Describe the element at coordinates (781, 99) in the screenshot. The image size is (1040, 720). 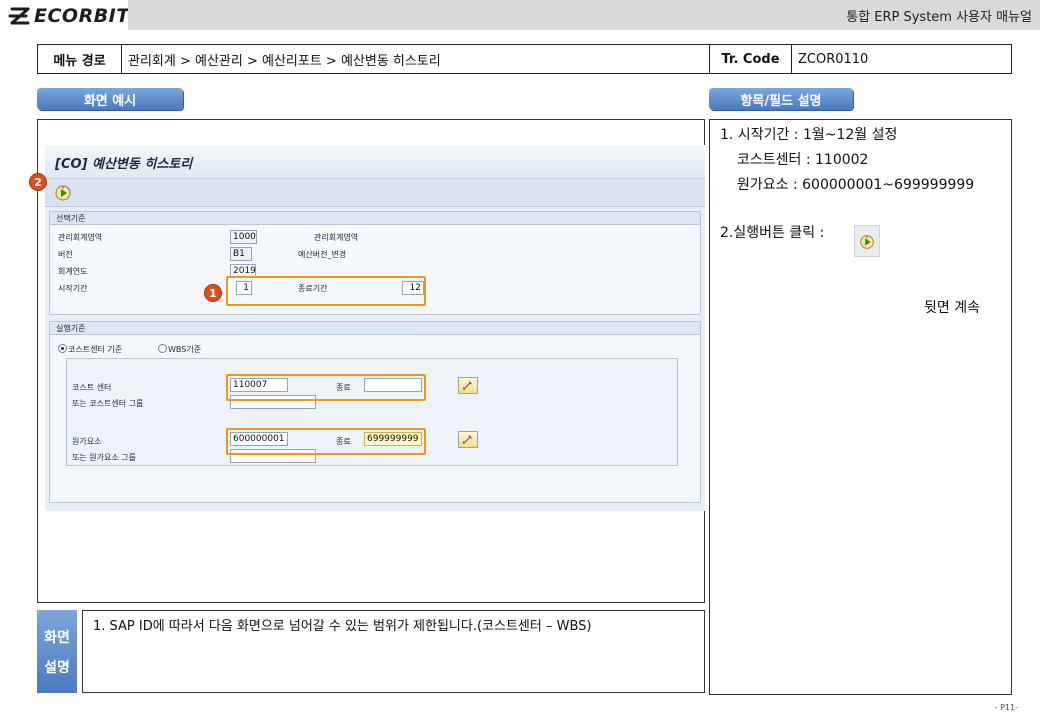
I see `field-description-tab: 항목/필드 설명` at that location.